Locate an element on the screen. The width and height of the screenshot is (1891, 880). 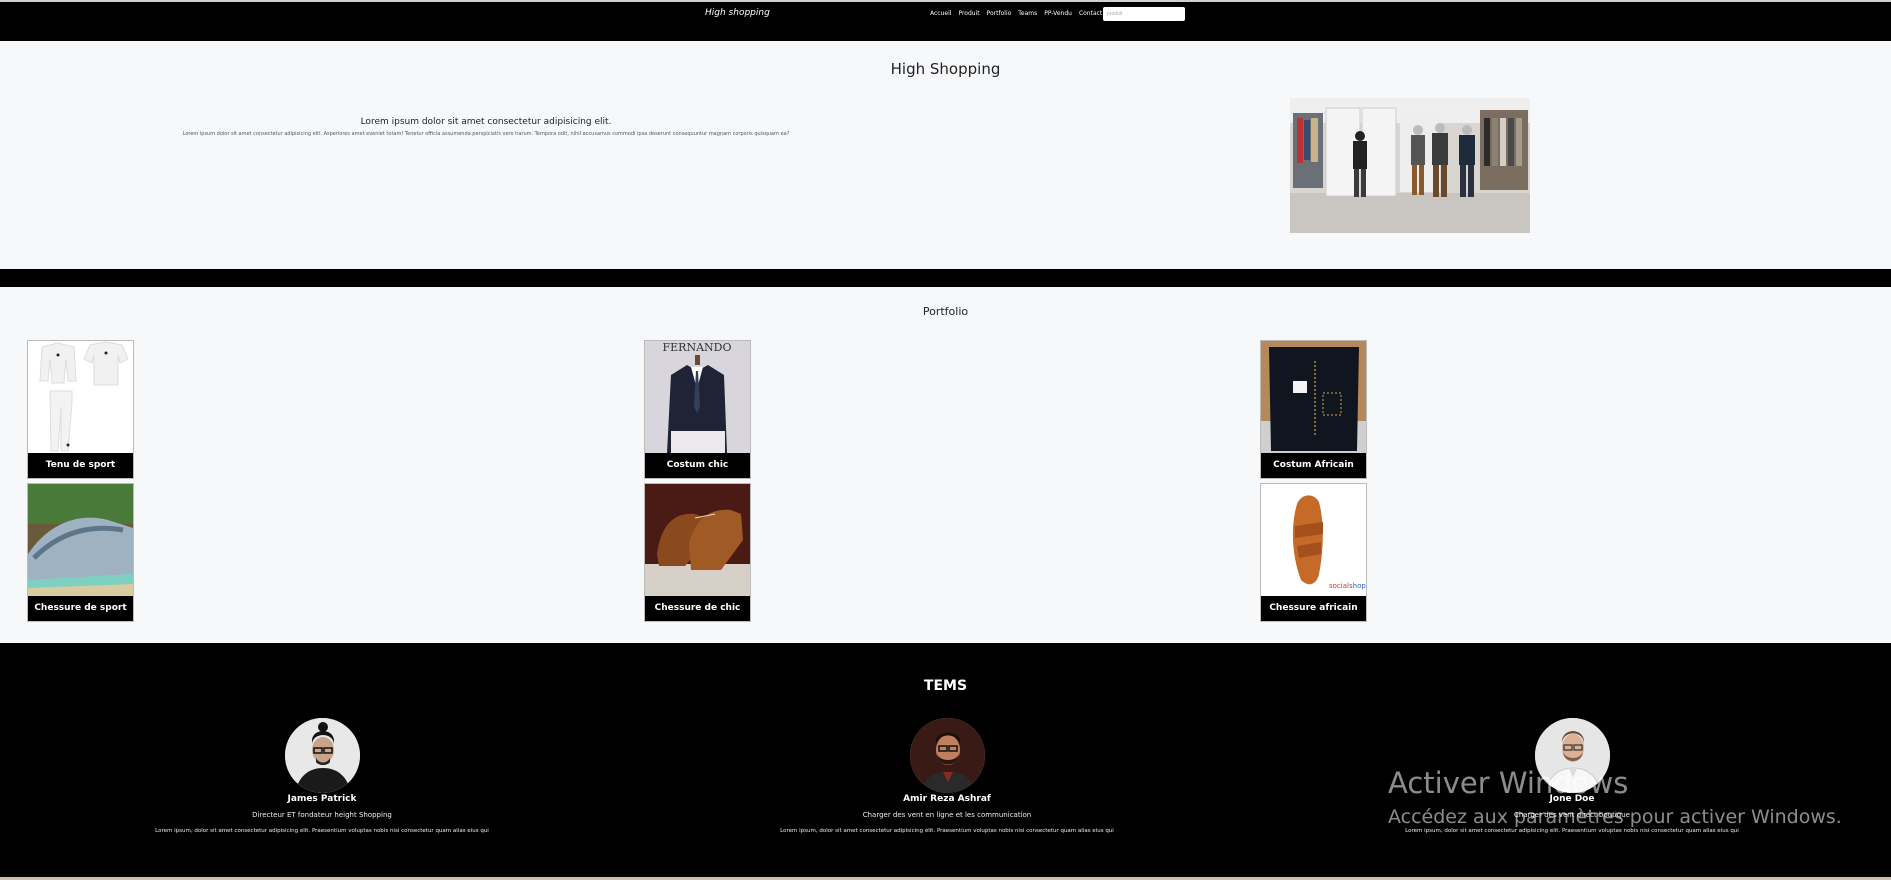
nav-link-teams: Teams is located at coordinates (1027, 13).